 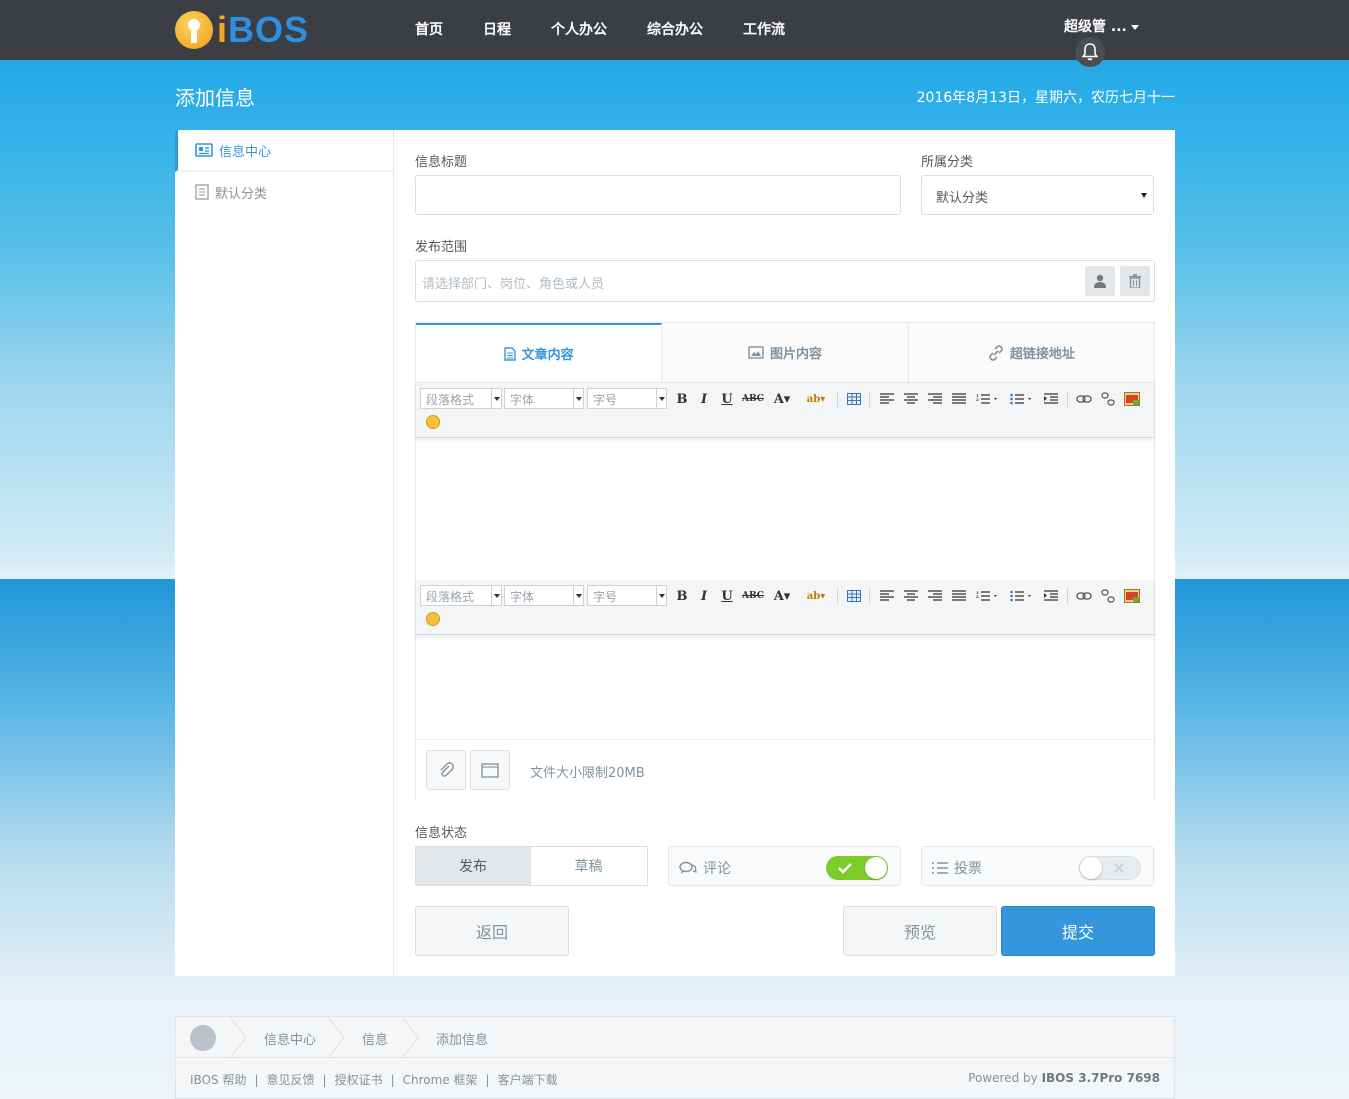 What do you see at coordinates (203, 1038) in the screenshot?
I see `home-icon` at bounding box center [203, 1038].